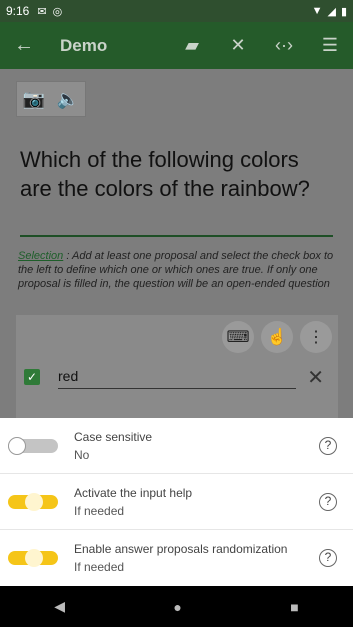  Describe the element at coordinates (316, 337) in the screenshot. I see `more-vert-icon: ⋮` at that location.